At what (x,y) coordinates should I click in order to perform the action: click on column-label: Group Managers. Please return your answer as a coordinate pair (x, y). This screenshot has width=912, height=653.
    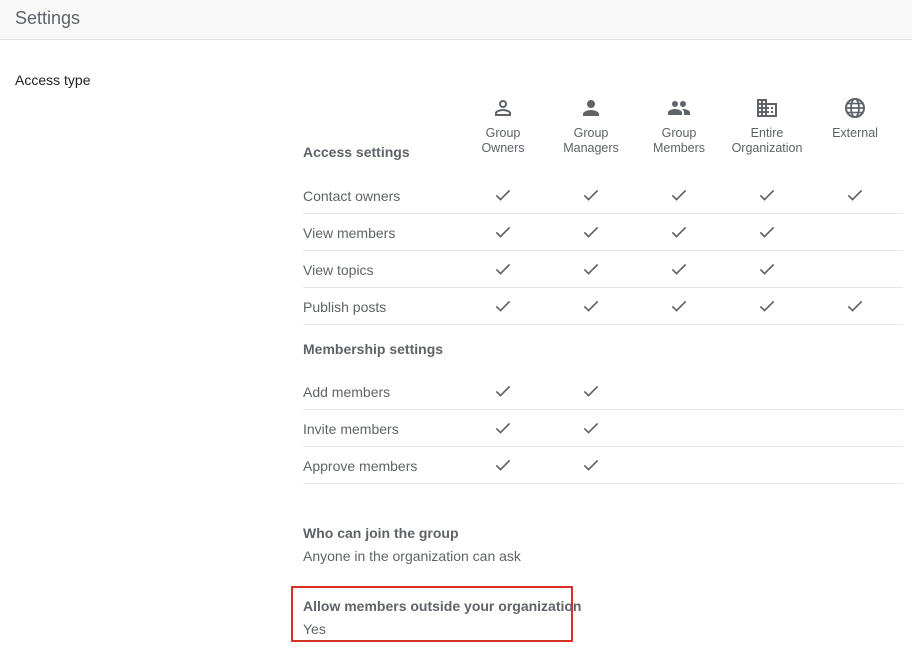
    Looking at the image, I should click on (591, 140).